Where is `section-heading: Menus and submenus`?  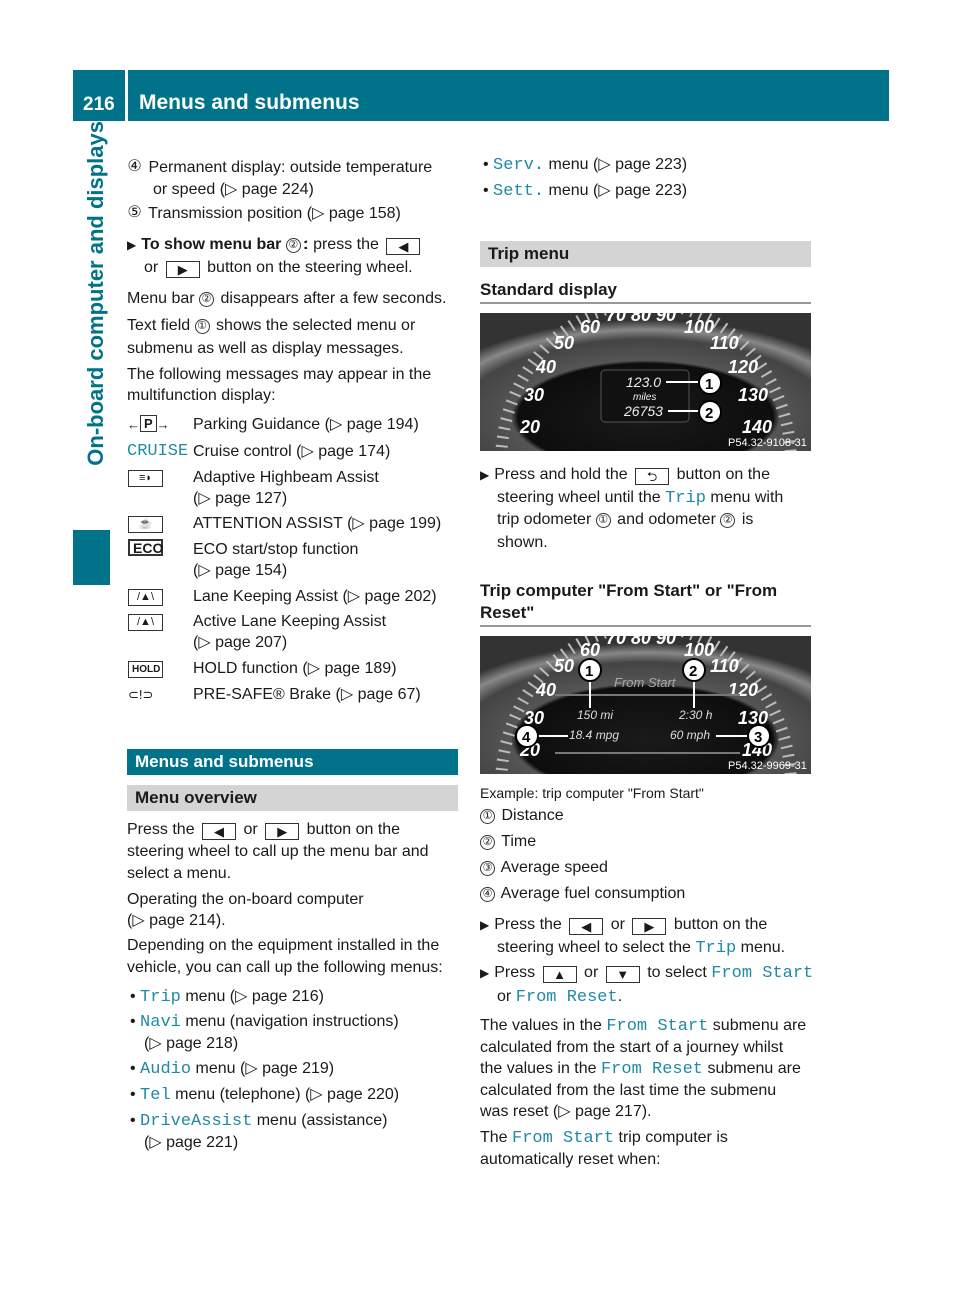 section-heading: Menus and submenus is located at coordinates (292, 762).